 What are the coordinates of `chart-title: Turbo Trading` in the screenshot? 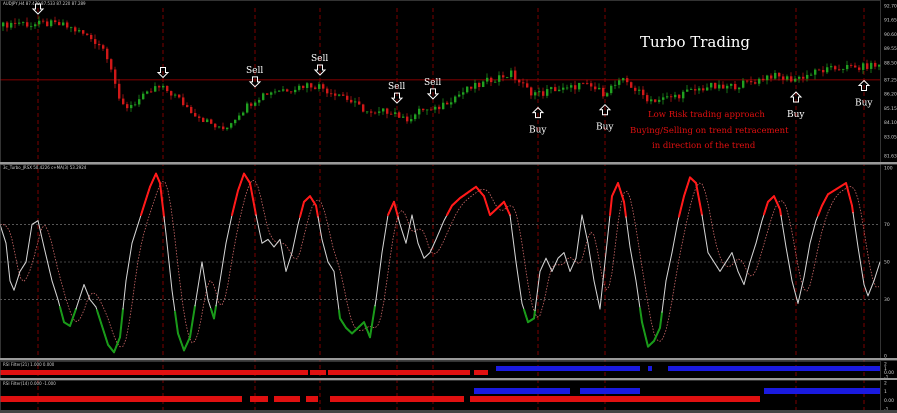 It's located at (695, 42).